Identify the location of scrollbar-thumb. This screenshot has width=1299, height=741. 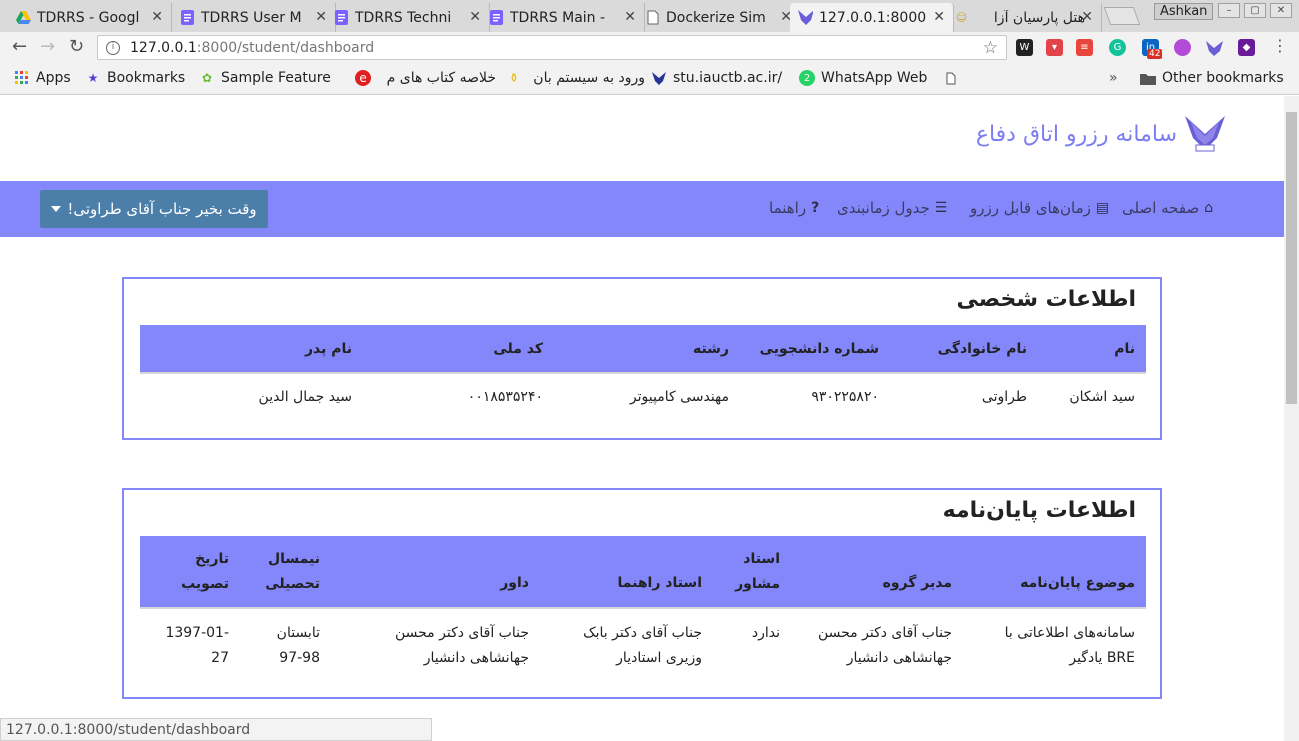
(1291, 258).